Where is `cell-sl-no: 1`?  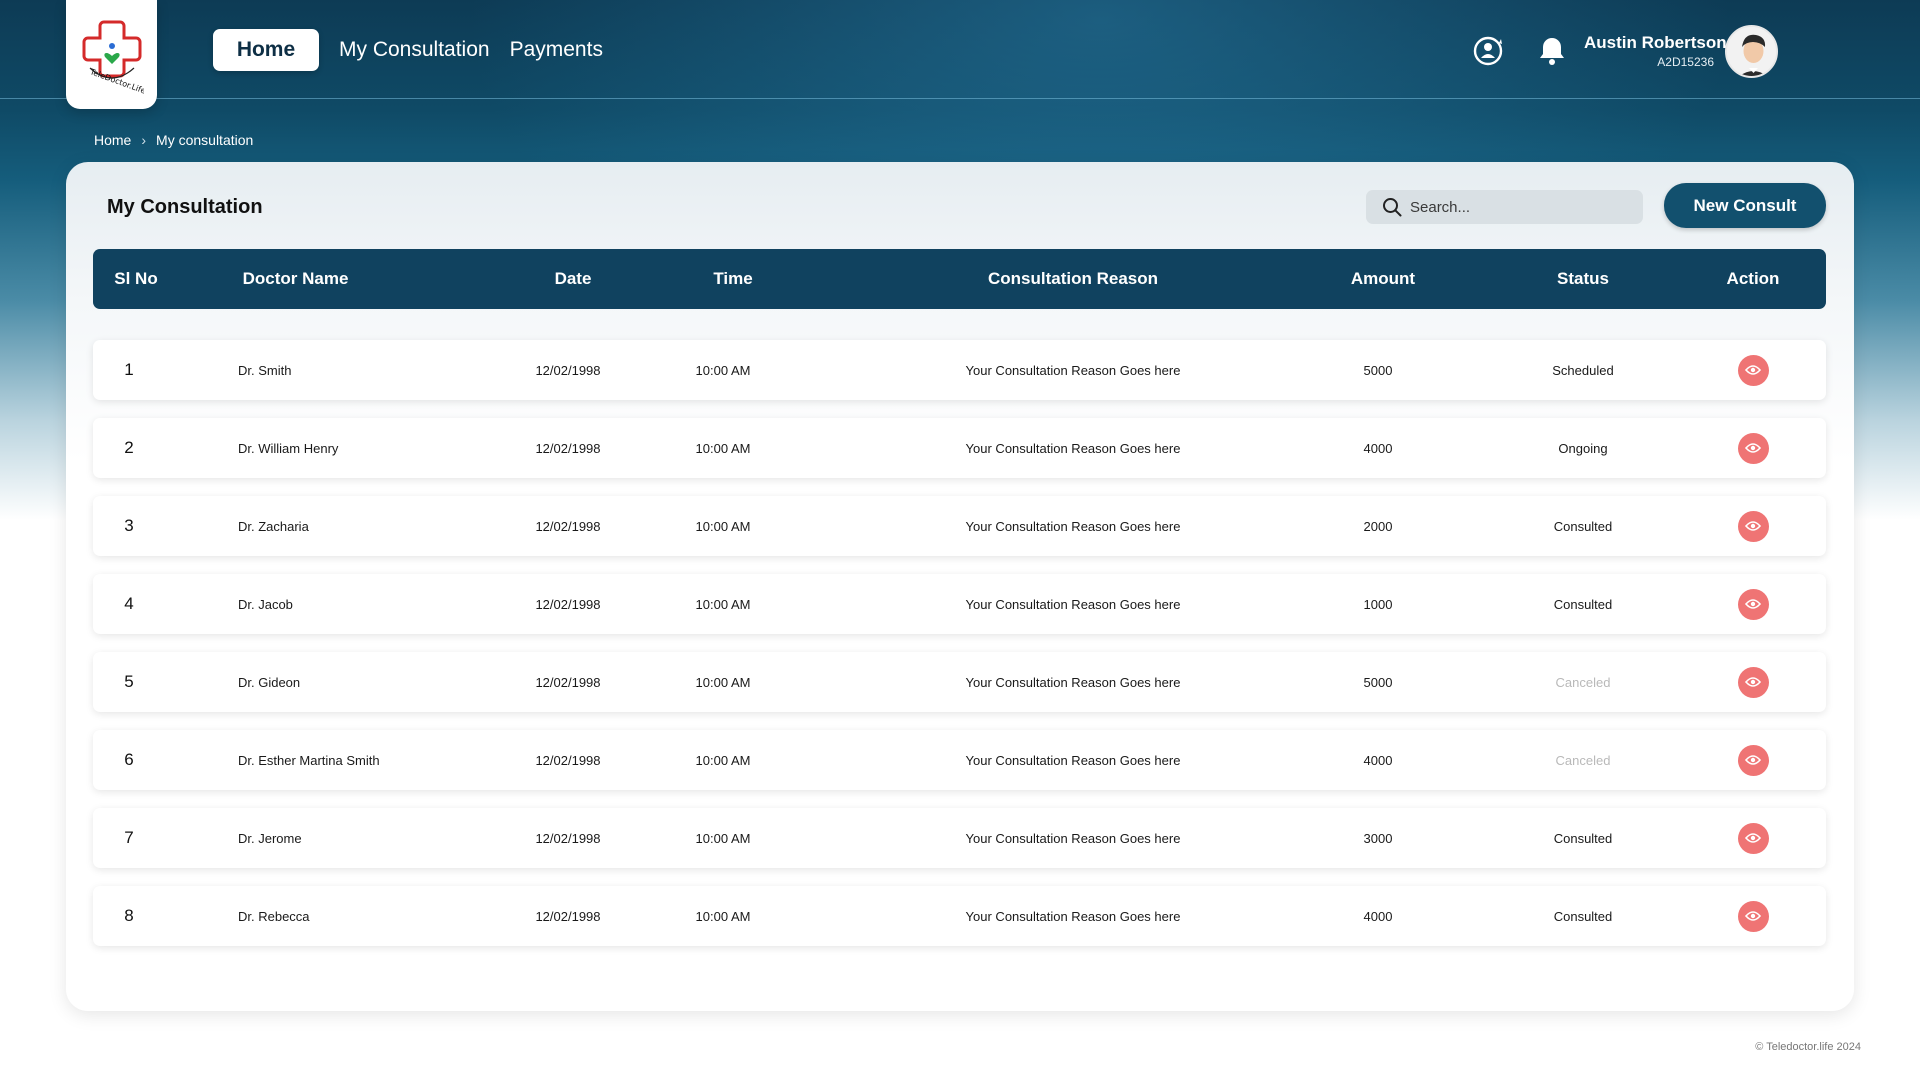 cell-sl-no: 1 is located at coordinates (129, 369).